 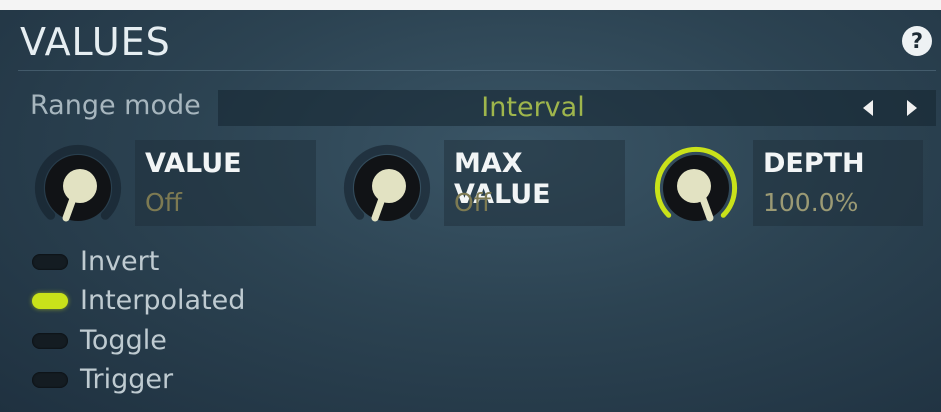 I want to click on toggle-toggle: Toggle, so click(x=132, y=340).